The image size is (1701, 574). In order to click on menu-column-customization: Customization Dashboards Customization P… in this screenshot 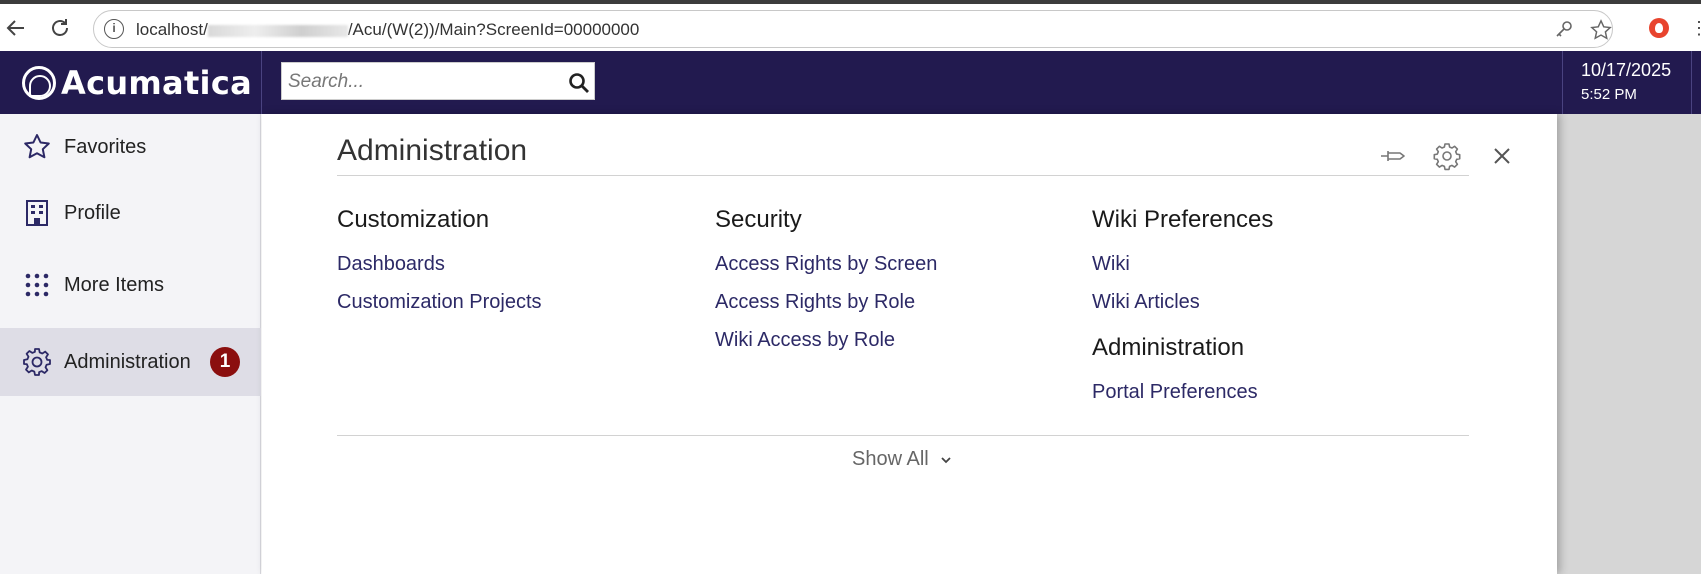, I will do `click(439, 261)`.